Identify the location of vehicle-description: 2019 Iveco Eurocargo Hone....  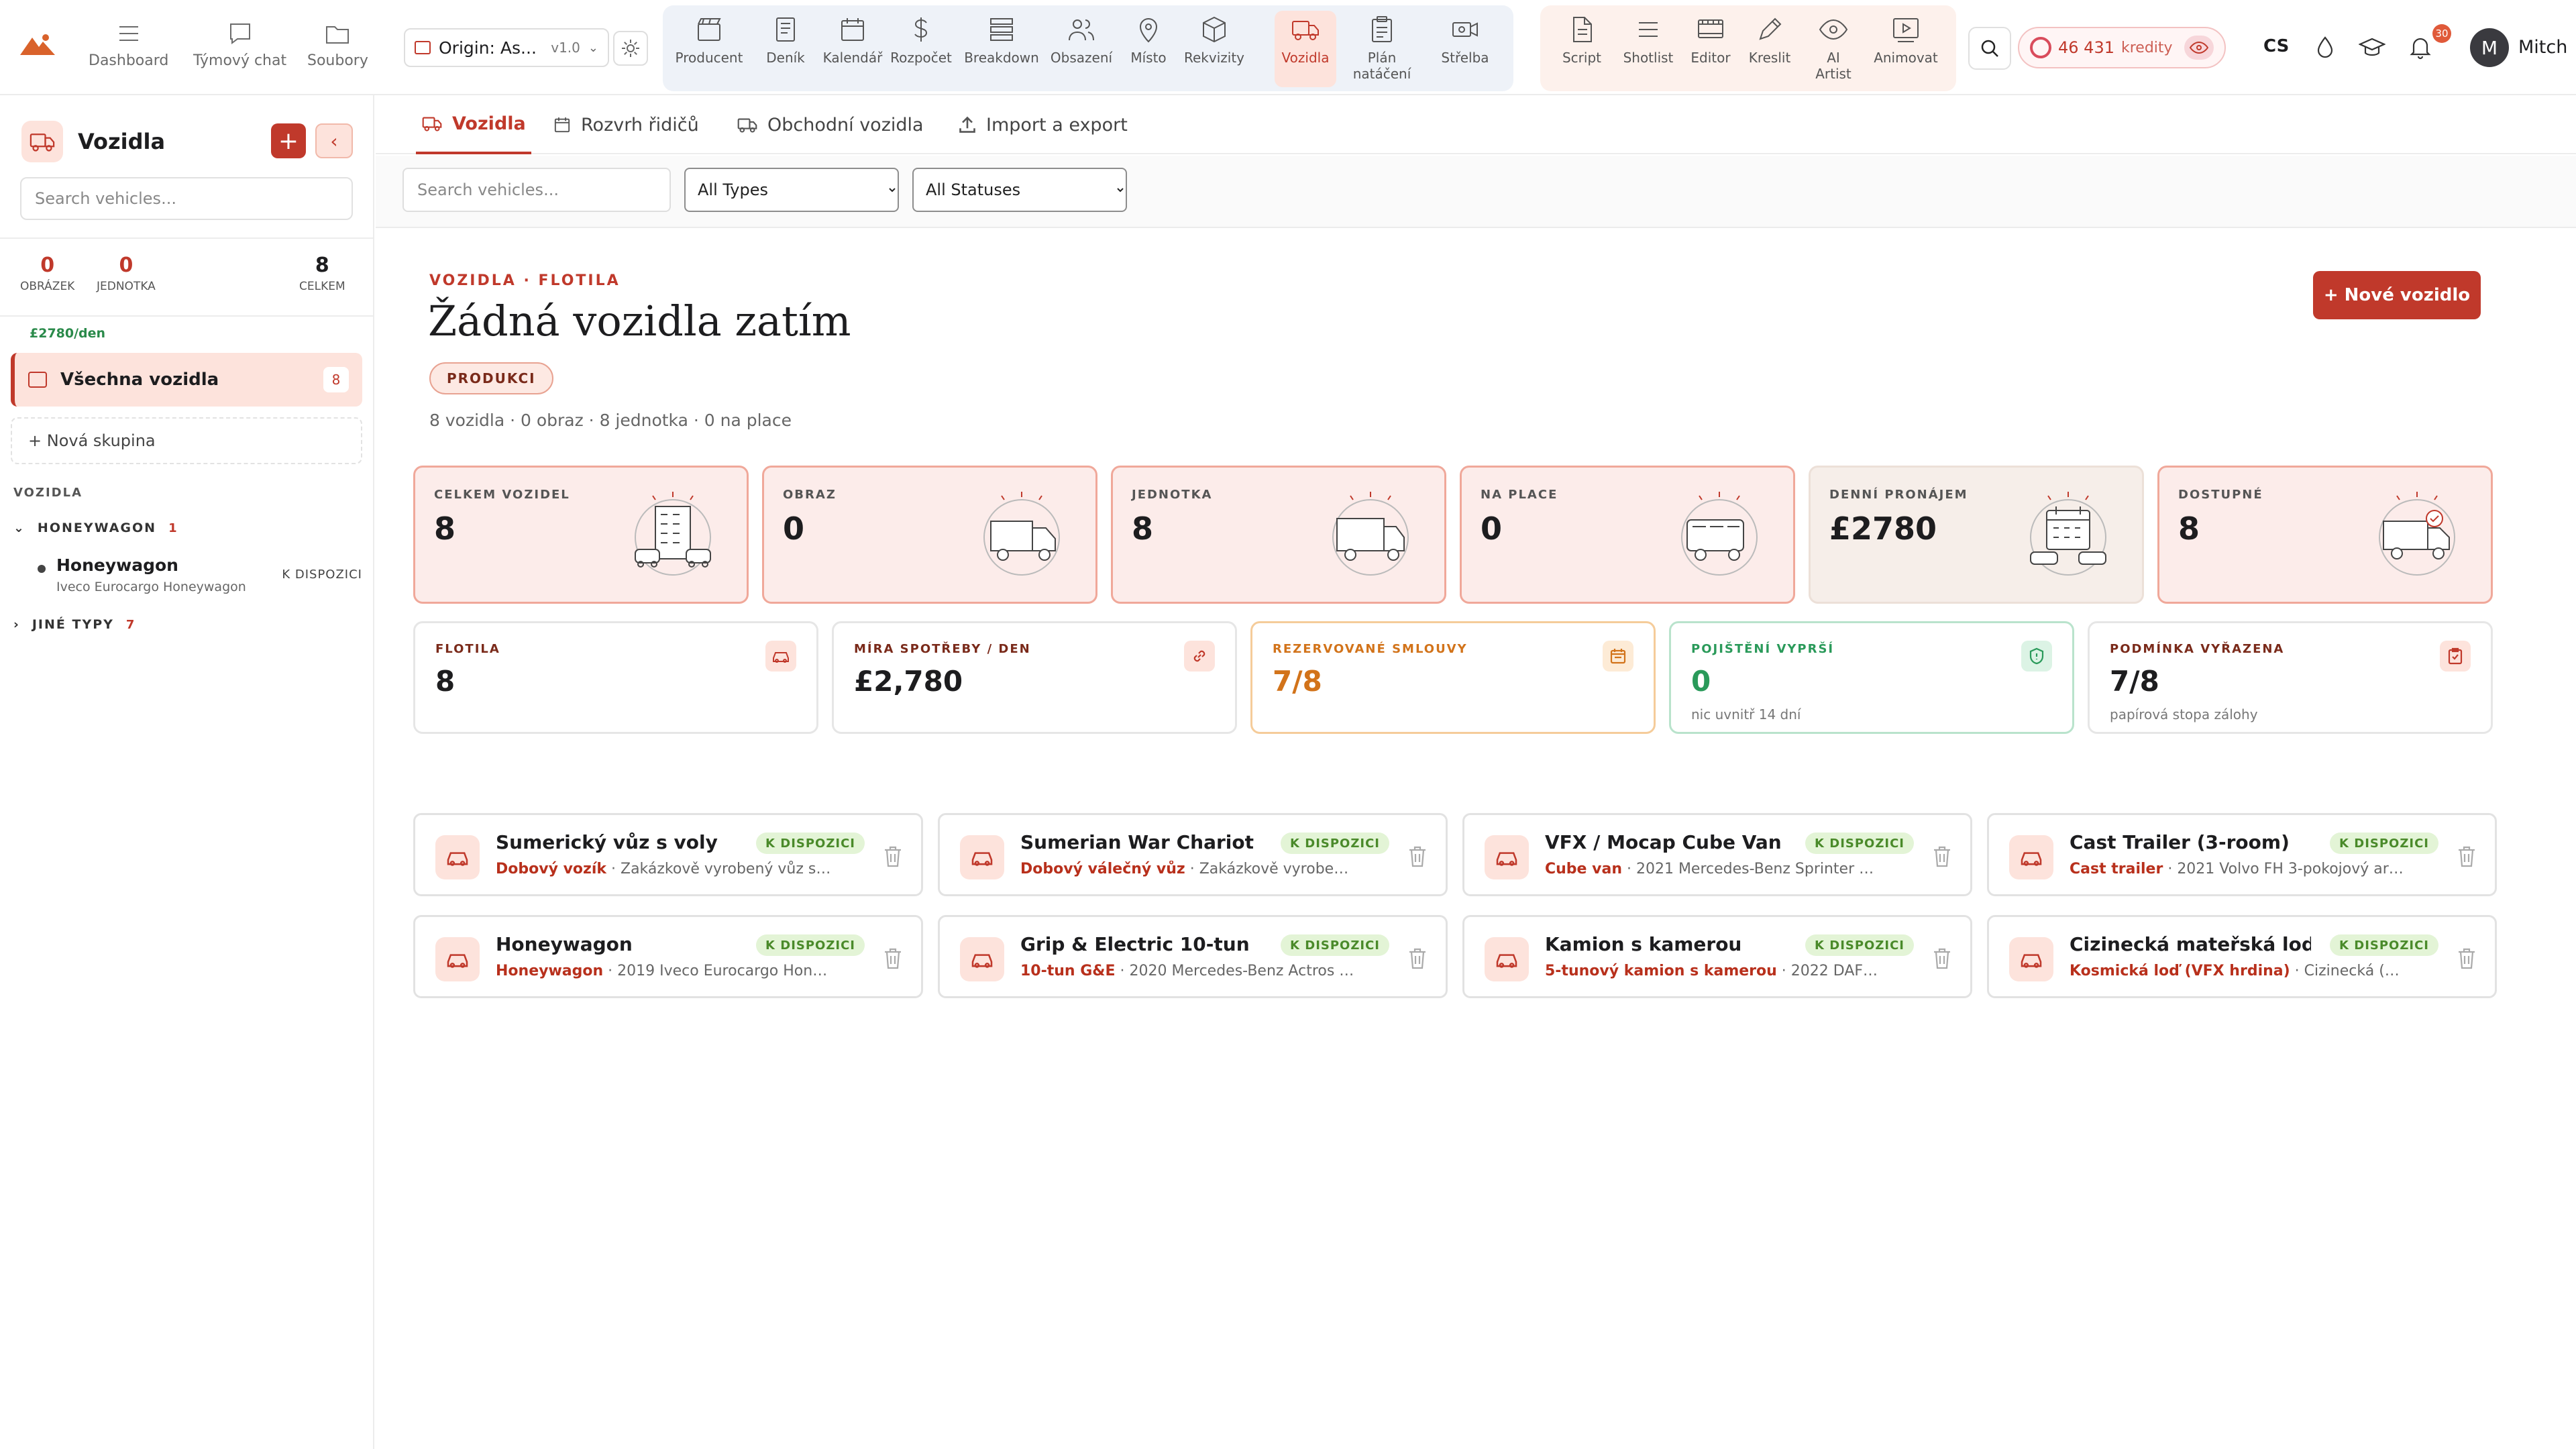
(724, 971).